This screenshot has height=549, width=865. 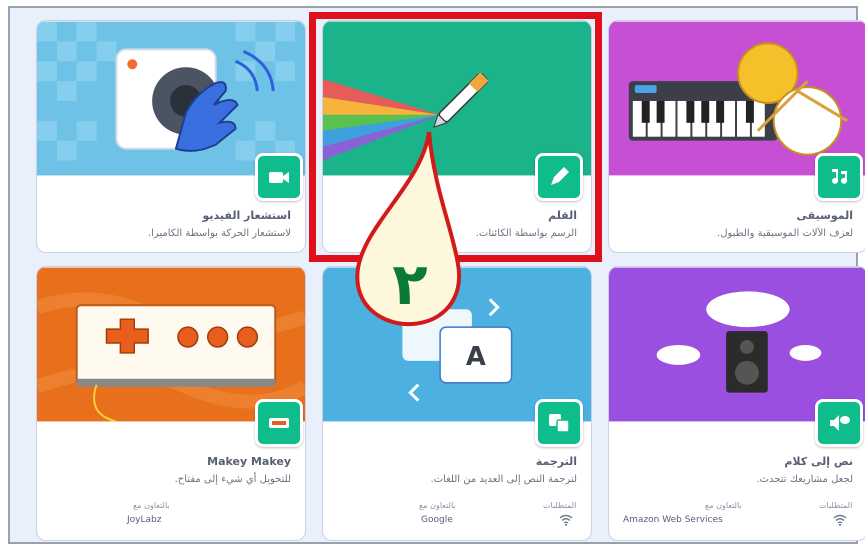 What do you see at coordinates (144, 520) in the screenshot?
I see `collaborator-name: JoyLabz` at bounding box center [144, 520].